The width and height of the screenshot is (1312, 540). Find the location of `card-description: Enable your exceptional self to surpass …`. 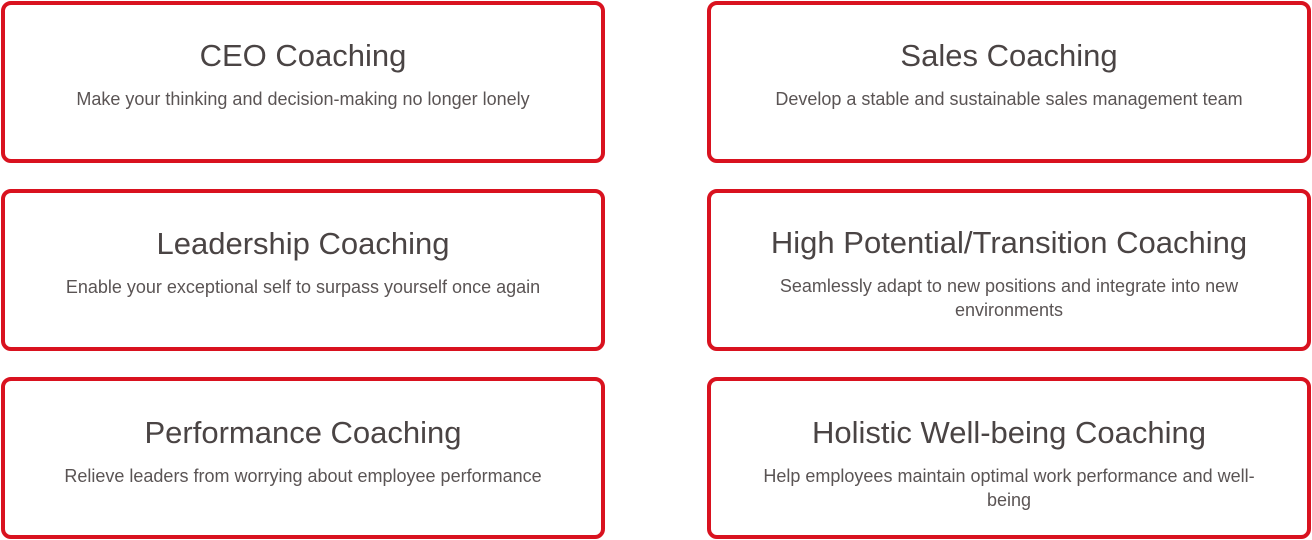

card-description: Enable your exceptional self to surpass … is located at coordinates (303, 287).